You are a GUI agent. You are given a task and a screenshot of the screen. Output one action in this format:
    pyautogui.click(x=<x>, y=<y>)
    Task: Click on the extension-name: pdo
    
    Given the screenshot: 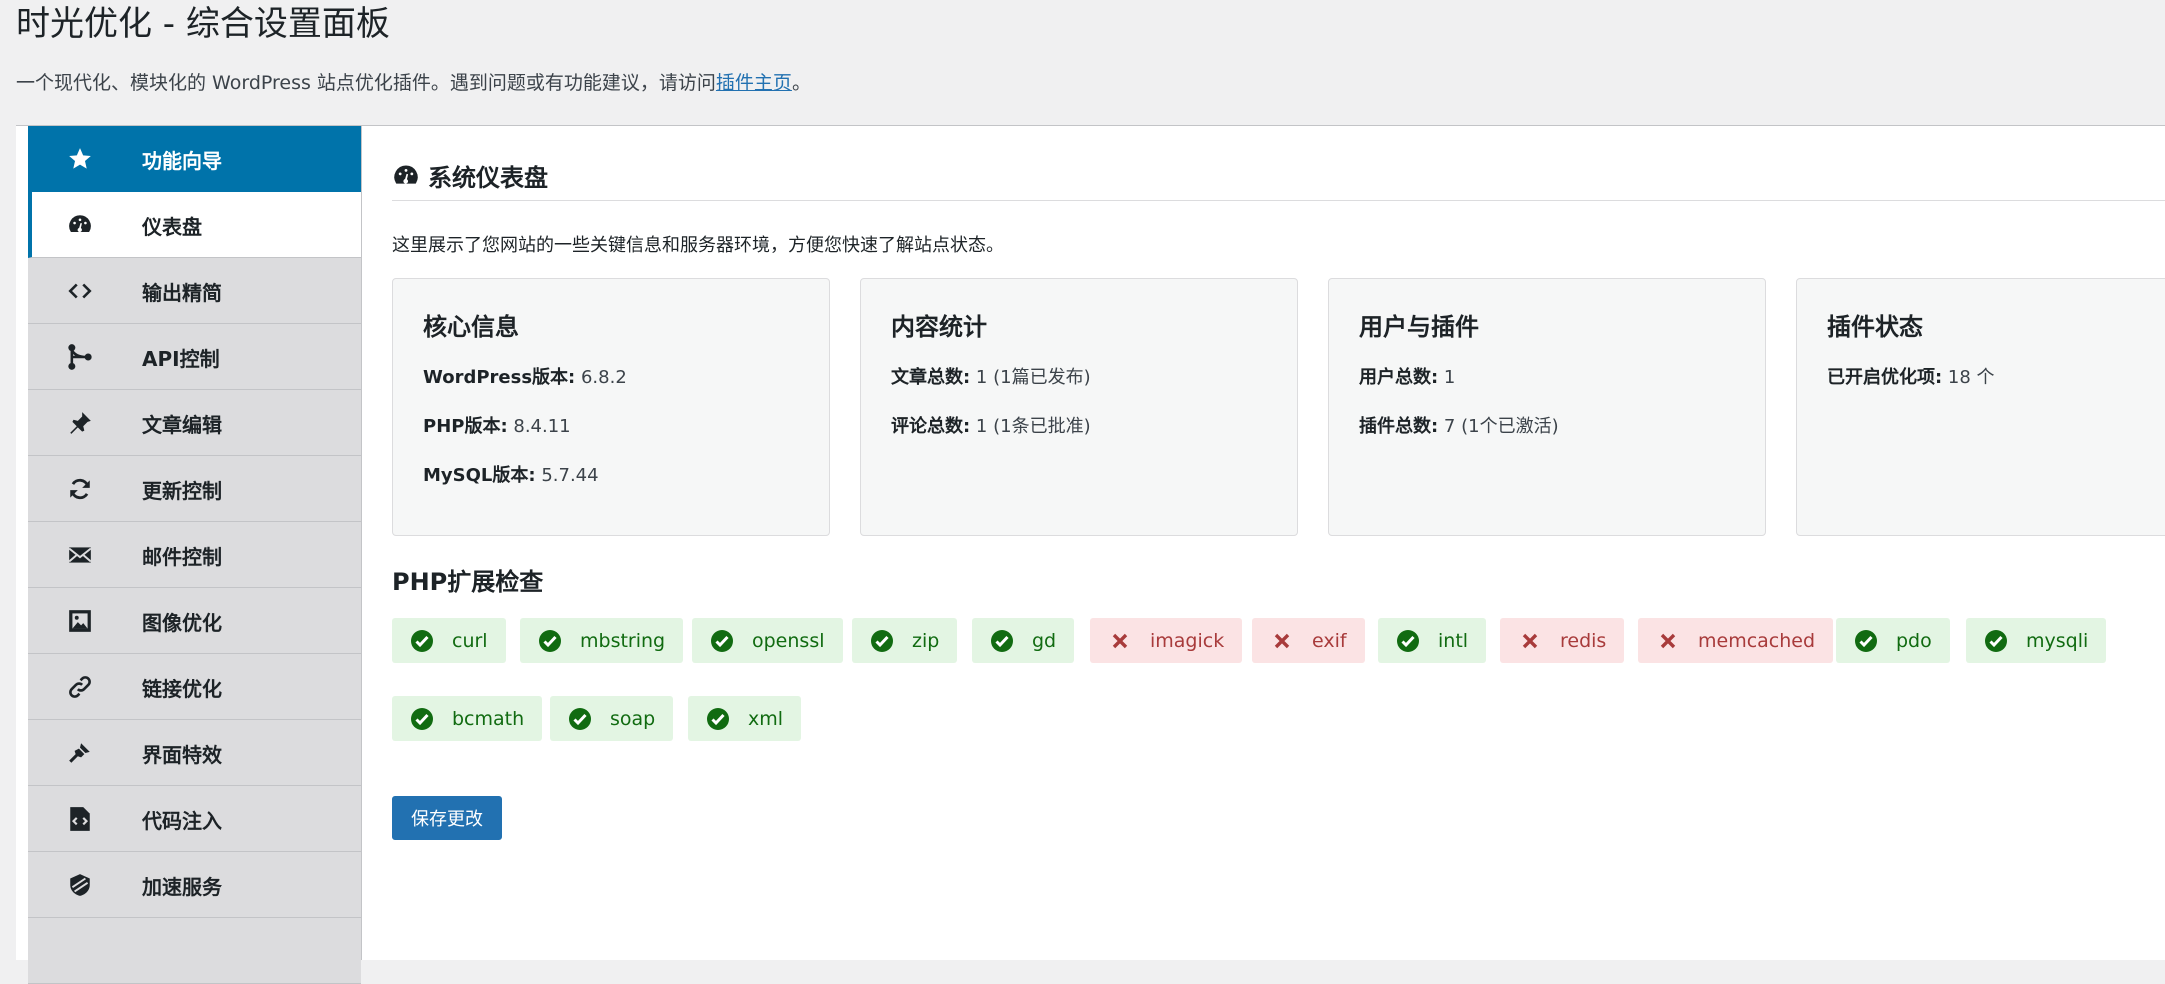 What is the action you would take?
    pyautogui.click(x=1914, y=640)
    